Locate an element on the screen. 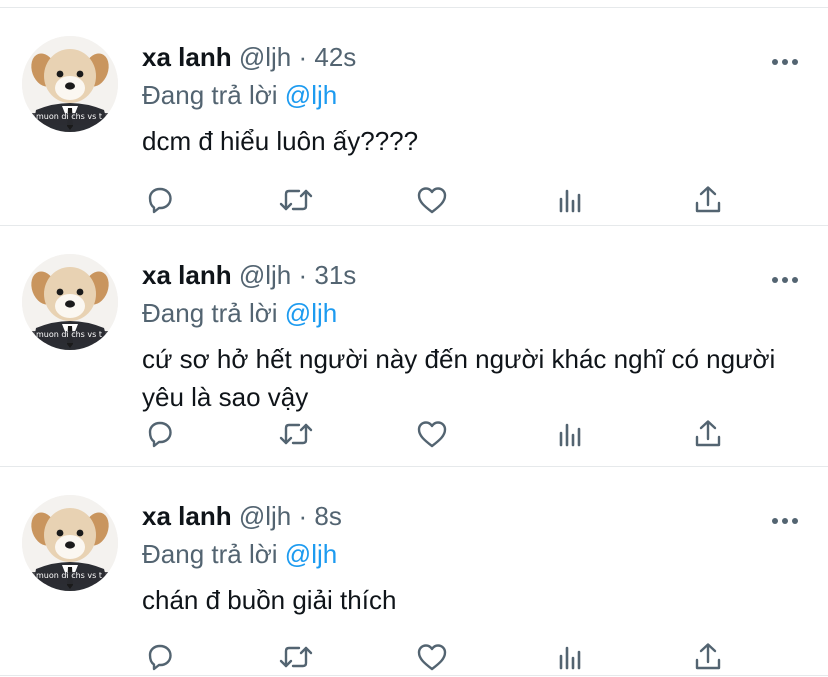 Image resolution: width=828 pixels, height=677 pixels. tweet-header: xa lanh @ljh · 42s is located at coordinates (249, 57).